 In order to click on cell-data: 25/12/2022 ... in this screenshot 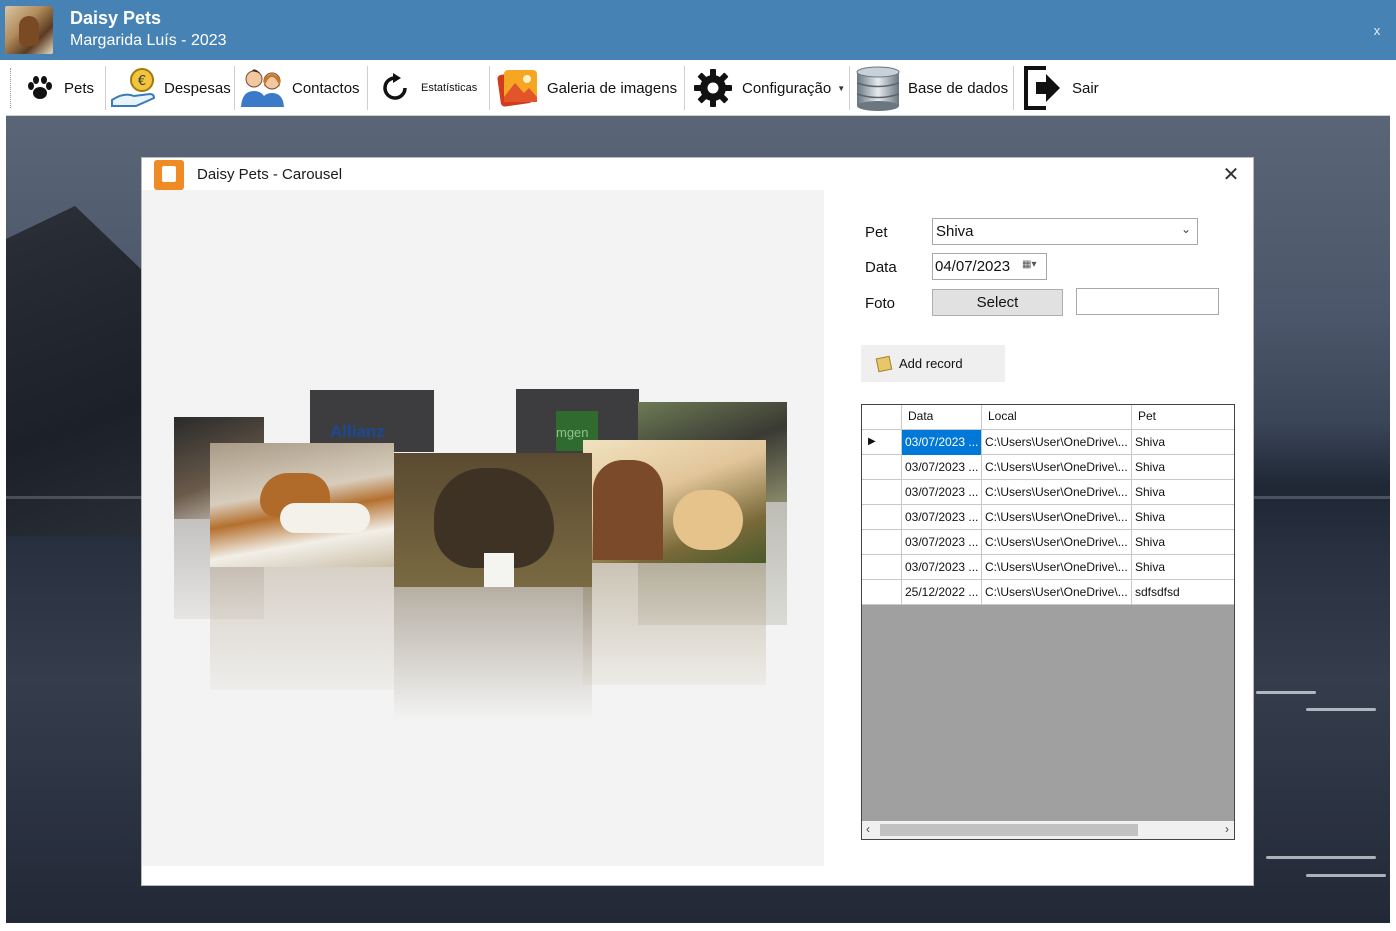, I will do `click(942, 592)`.